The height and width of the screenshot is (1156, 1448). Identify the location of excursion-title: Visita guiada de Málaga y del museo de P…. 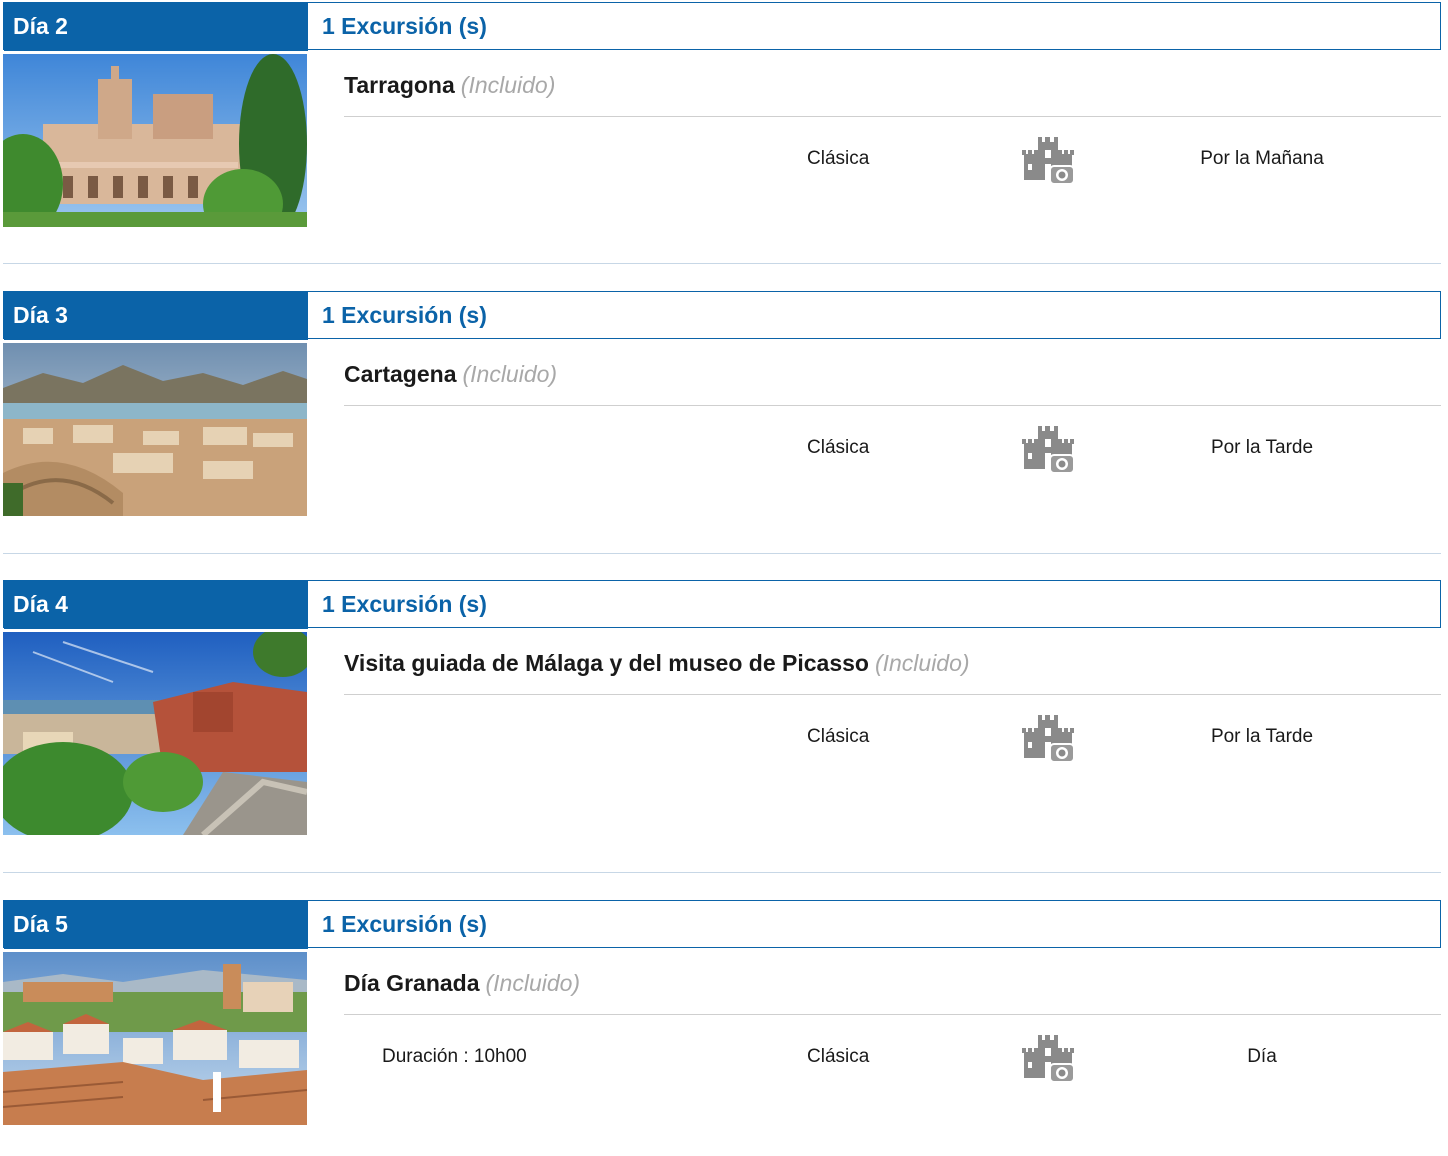
(657, 663).